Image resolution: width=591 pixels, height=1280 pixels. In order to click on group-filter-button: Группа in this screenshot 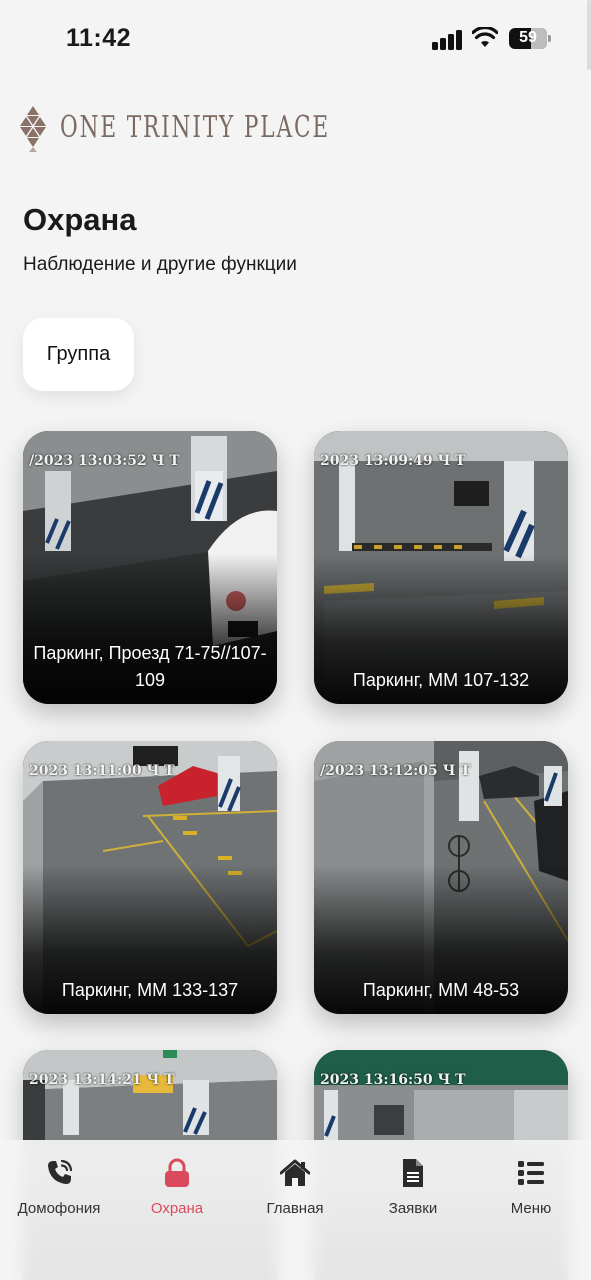, I will do `click(78, 354)`.